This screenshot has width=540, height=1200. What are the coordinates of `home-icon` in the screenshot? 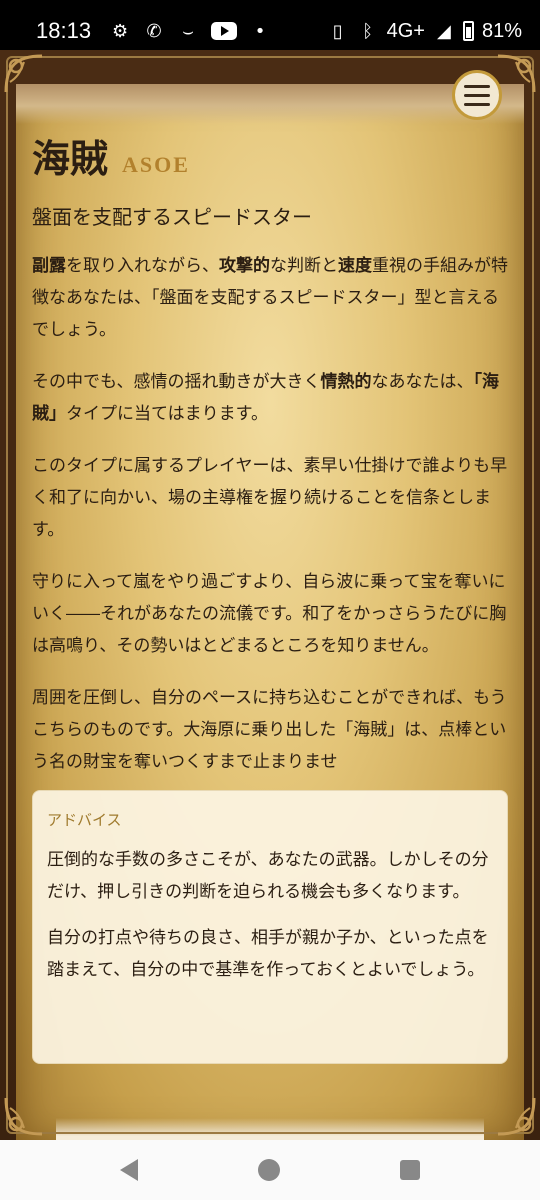 It's located at (269, 1170).